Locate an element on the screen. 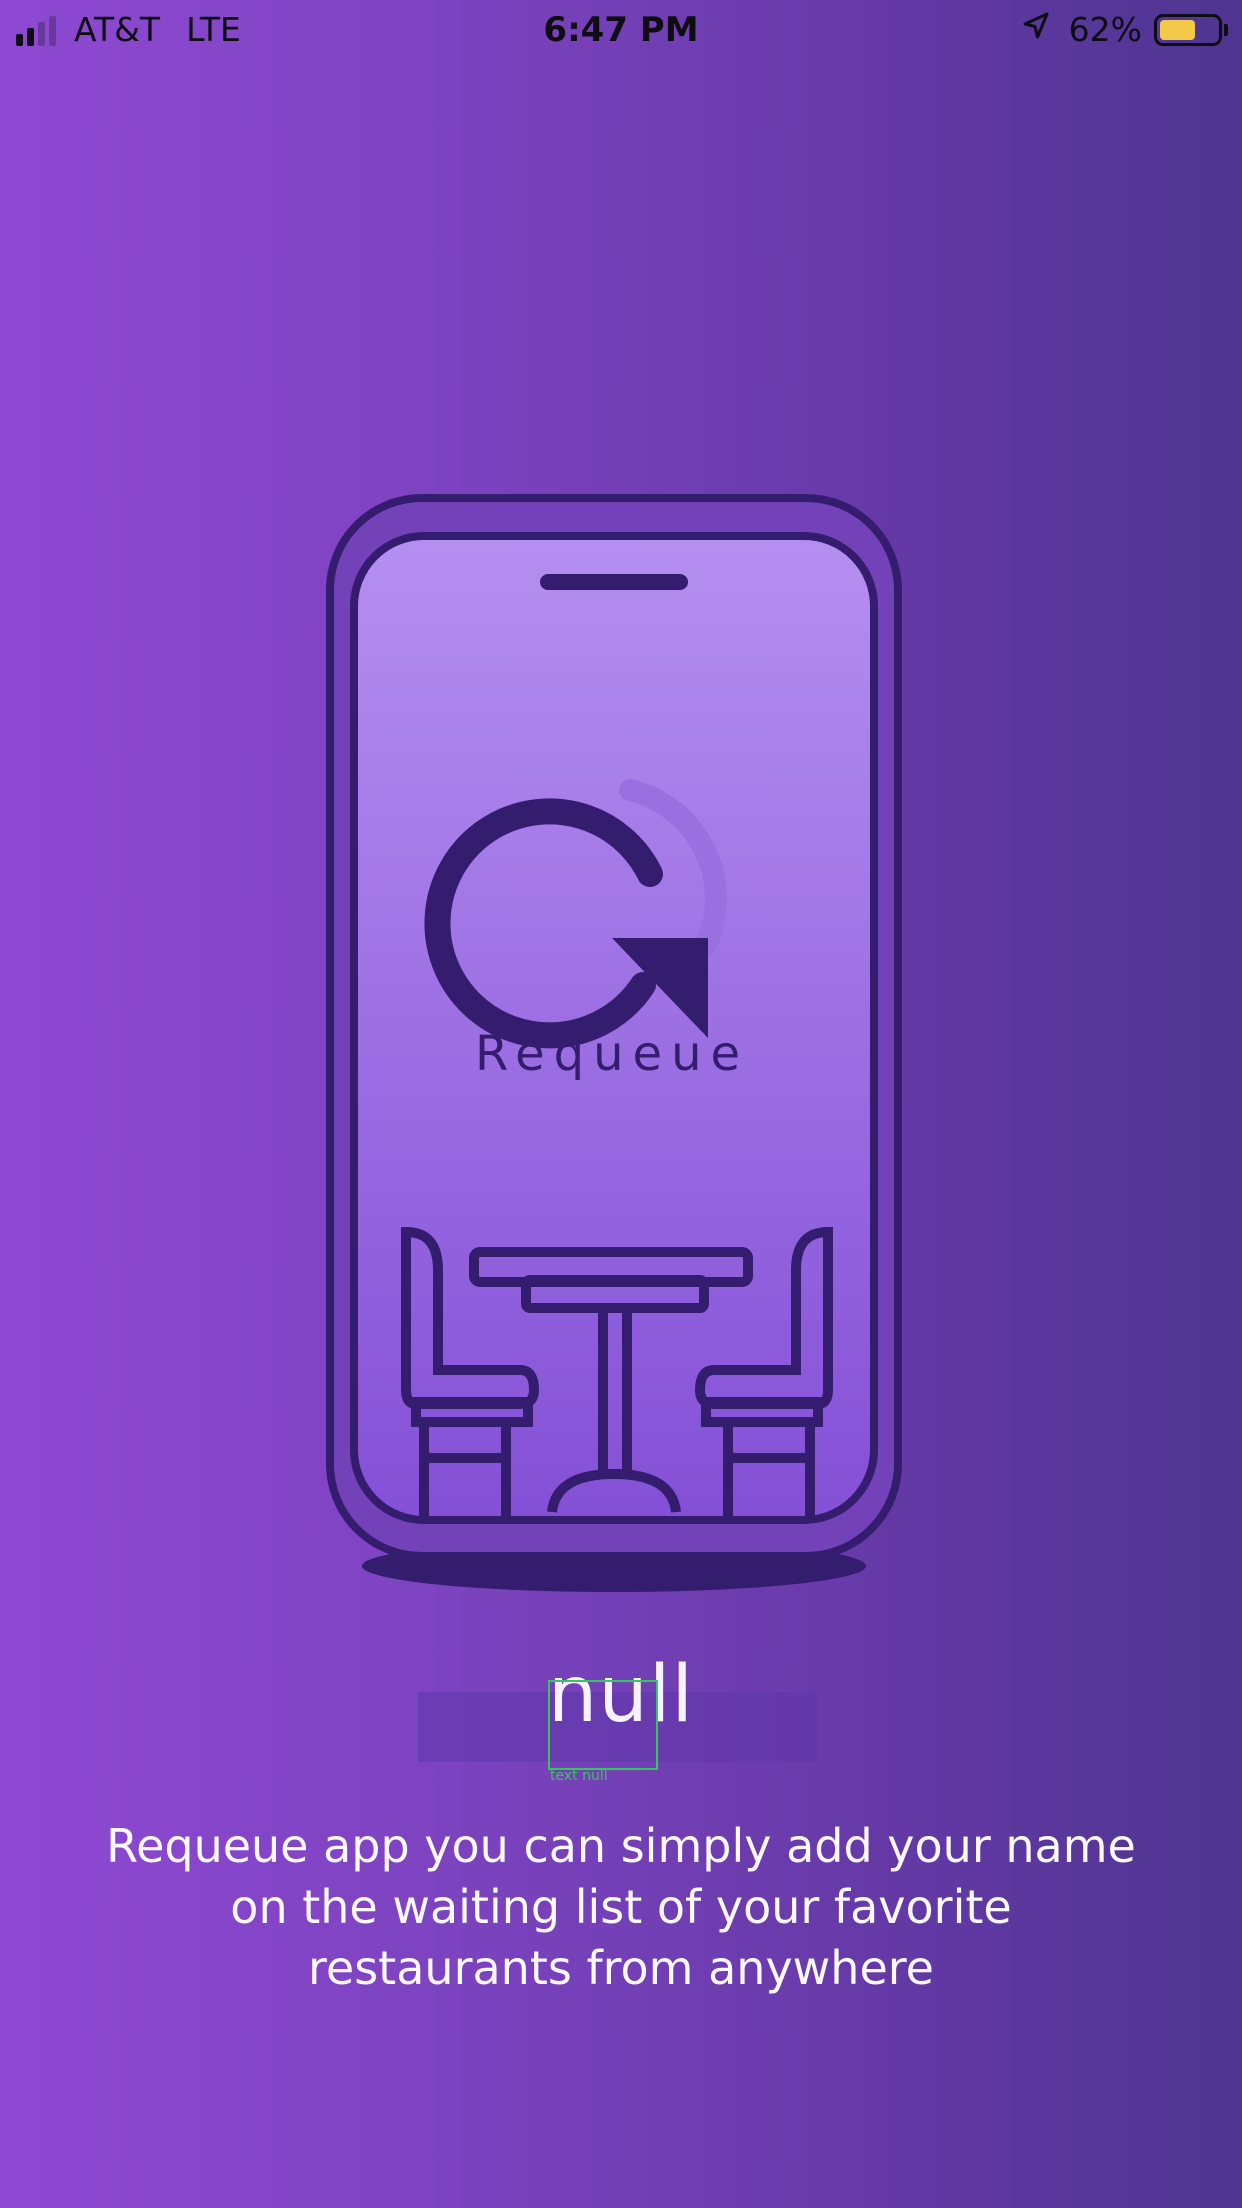 The image size is (1242, 2208). description-line: restaurants from anywhere is located at coordinates (621, 1968).